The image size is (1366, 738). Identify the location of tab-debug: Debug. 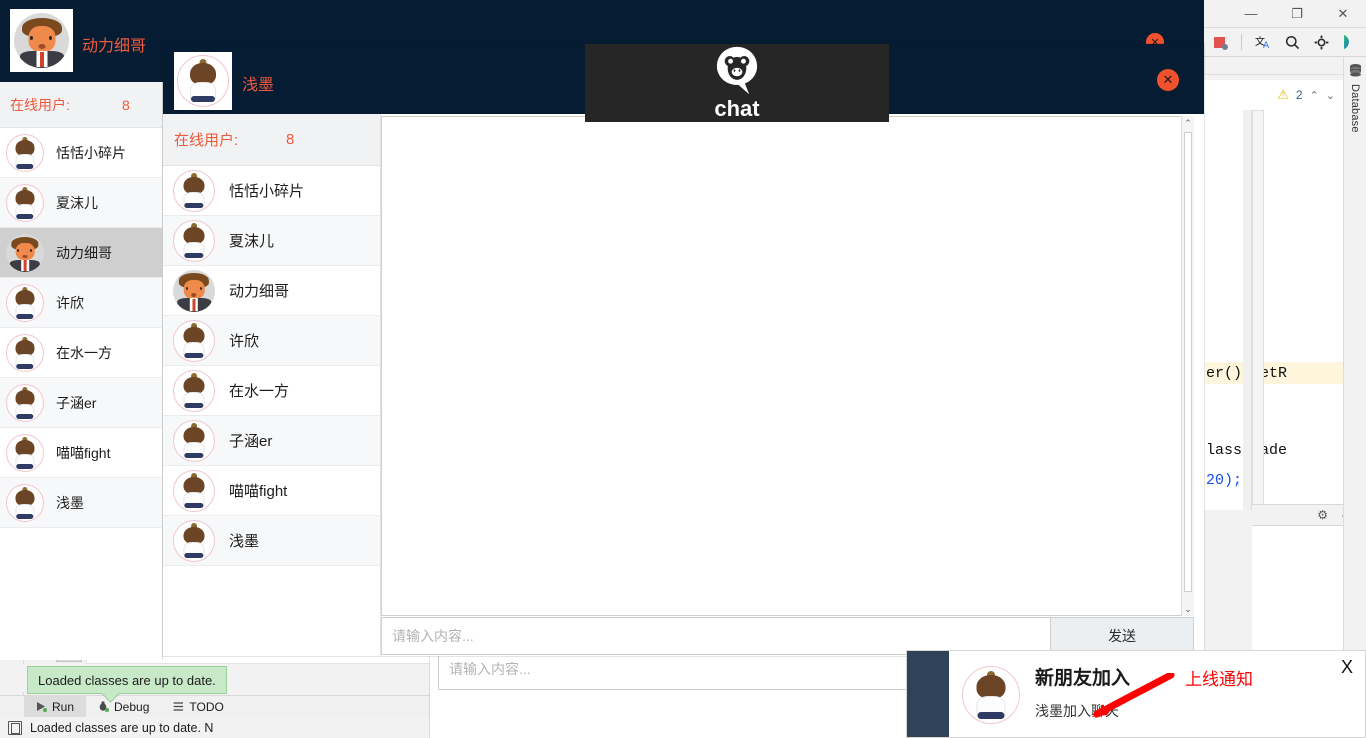
(123, 707).